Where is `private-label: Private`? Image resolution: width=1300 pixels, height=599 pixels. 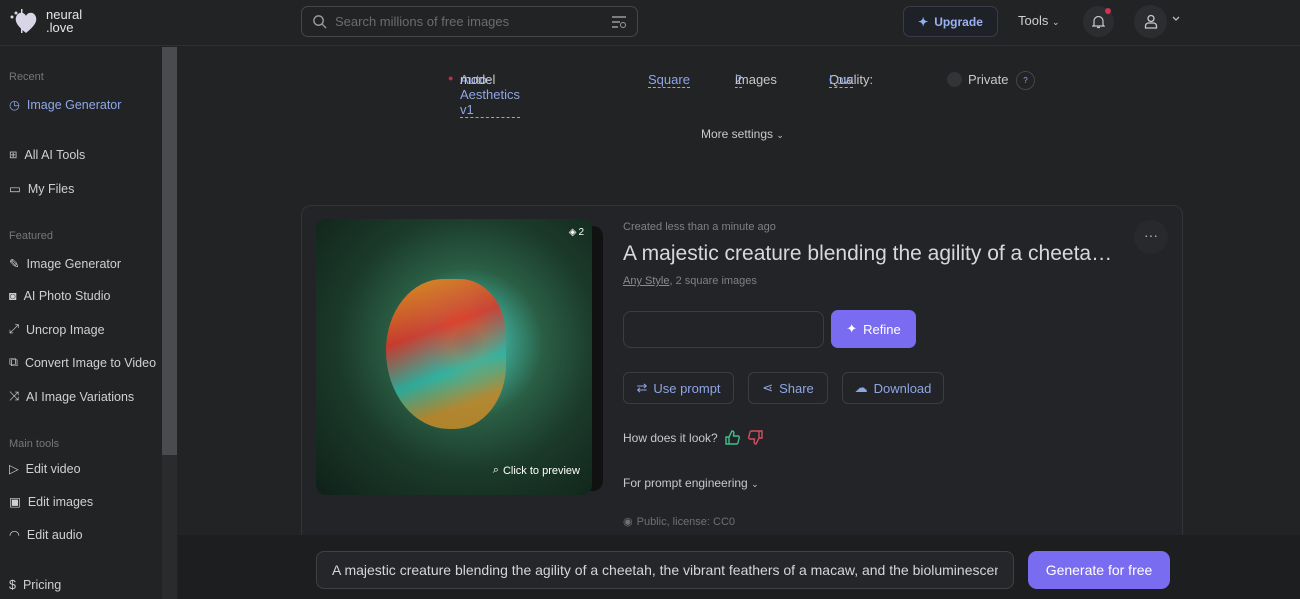 private-label: Private is located at coordinates (988, 79).